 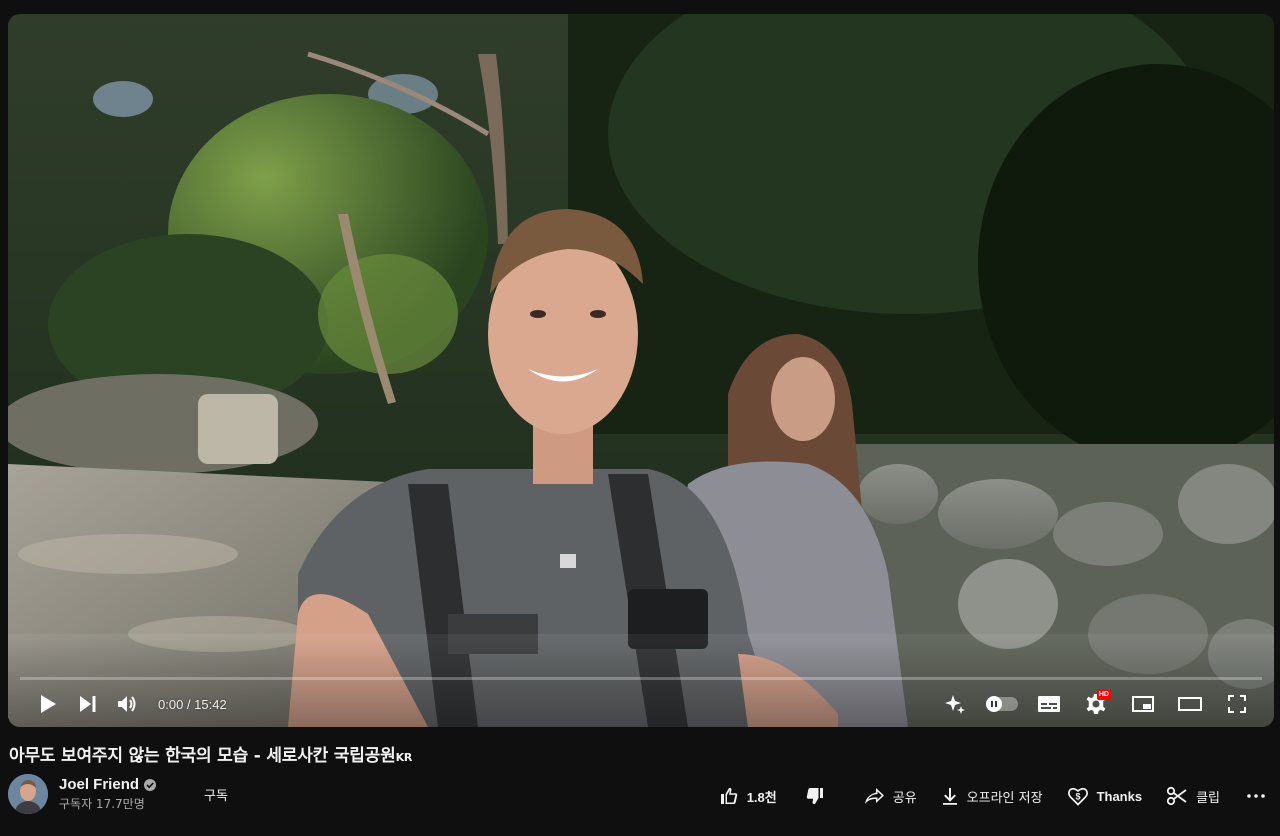 I want to click on share-button: 공유, so click(x=890, y=796).